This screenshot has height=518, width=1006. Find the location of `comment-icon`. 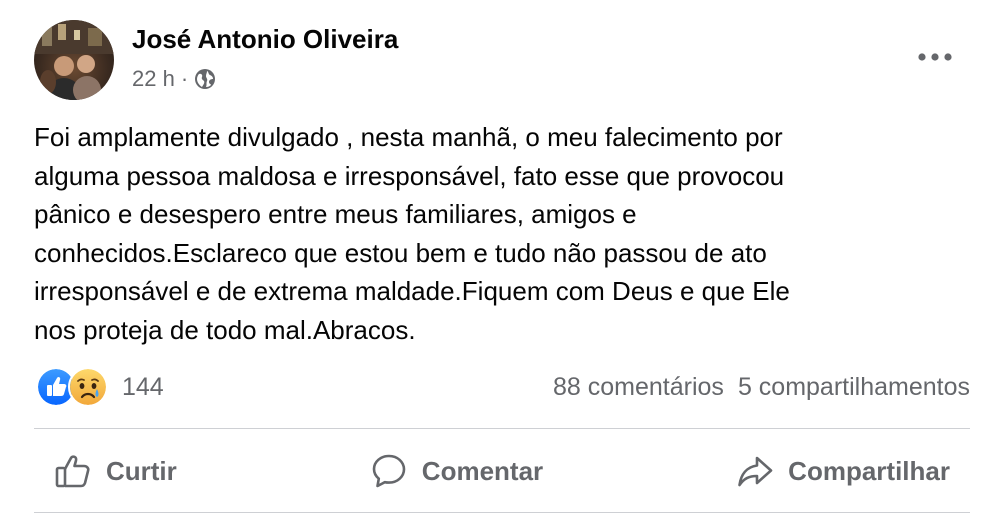

comment-icon is located at coordinates (389, 471).